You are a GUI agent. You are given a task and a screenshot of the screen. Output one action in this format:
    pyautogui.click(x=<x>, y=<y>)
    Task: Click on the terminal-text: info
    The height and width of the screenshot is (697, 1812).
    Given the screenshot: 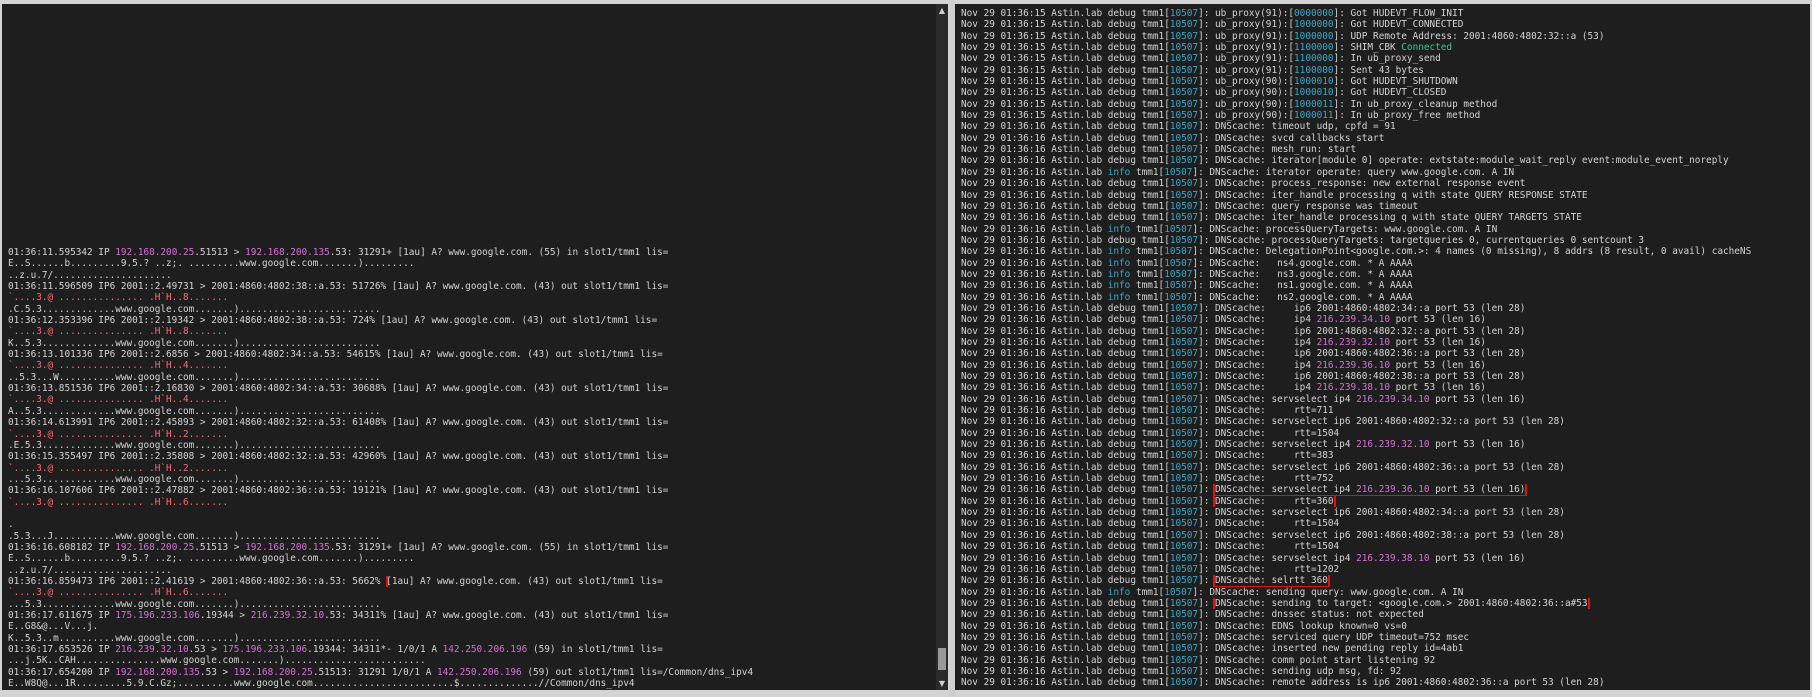 What is the action you would take?
    pyautogui.click(x=1119, y=252)
    